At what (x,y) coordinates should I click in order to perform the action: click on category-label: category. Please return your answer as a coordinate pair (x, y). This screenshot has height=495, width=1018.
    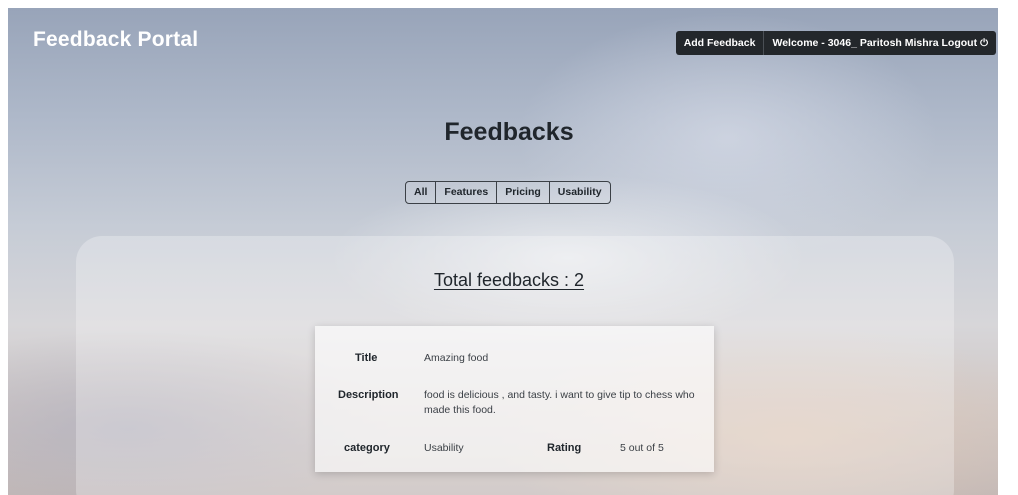
    Looking at the image, I should click on (367, 448).